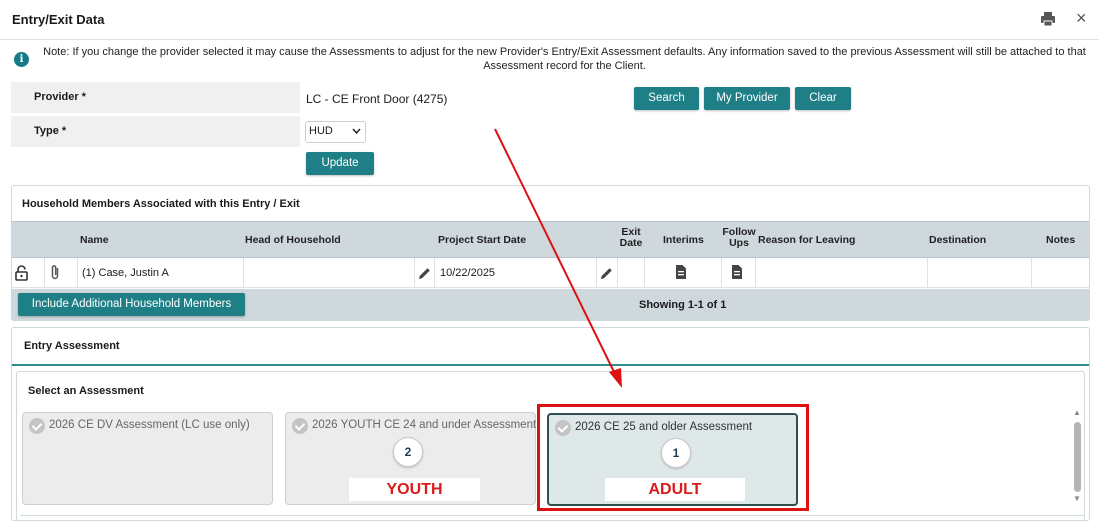 This screenshot has width=1099, height=521. I want to click on col-notes: Notes, so click(1061, 240).